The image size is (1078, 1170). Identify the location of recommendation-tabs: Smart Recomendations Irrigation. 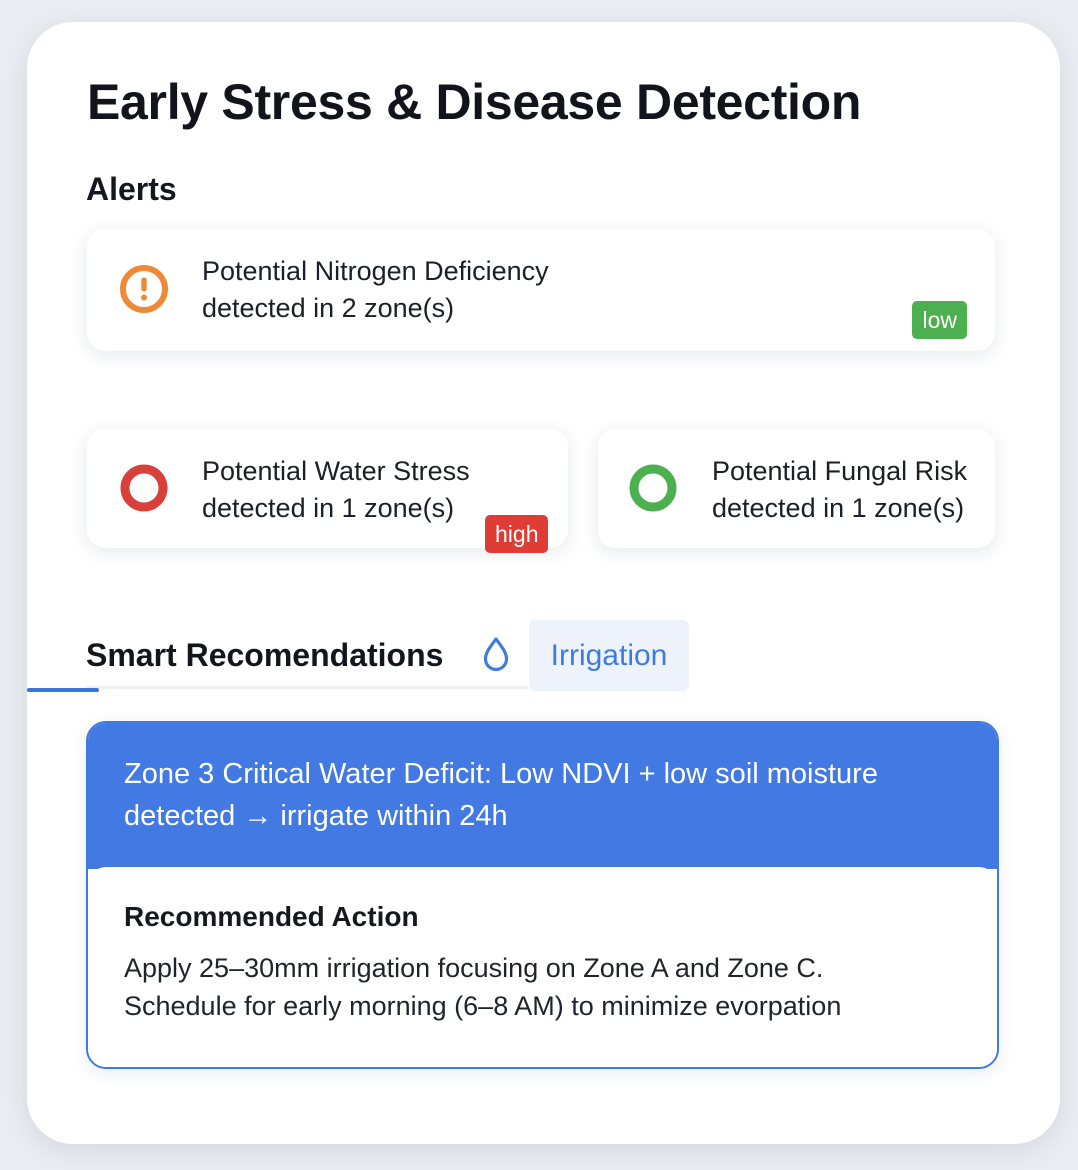
(406, 655).